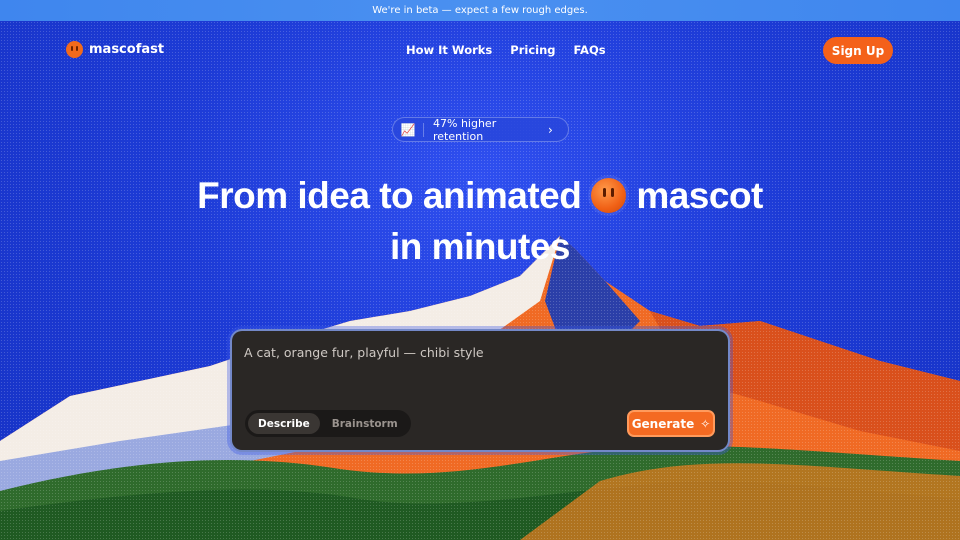 This screenshot has height=540, width=960. What do you see at coordinates (389, 195) in the screenshot?
I see `headline-part-1: From idea to animated` at bounding box center [389, 195].